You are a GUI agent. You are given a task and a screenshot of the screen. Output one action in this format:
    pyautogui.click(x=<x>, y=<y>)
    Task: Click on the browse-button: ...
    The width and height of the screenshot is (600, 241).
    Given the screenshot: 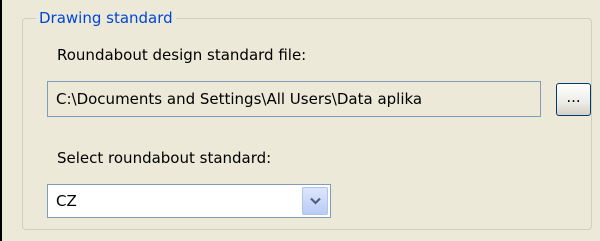 What is the action you would take?
    pyautogui.click(x=573, y=99)
    